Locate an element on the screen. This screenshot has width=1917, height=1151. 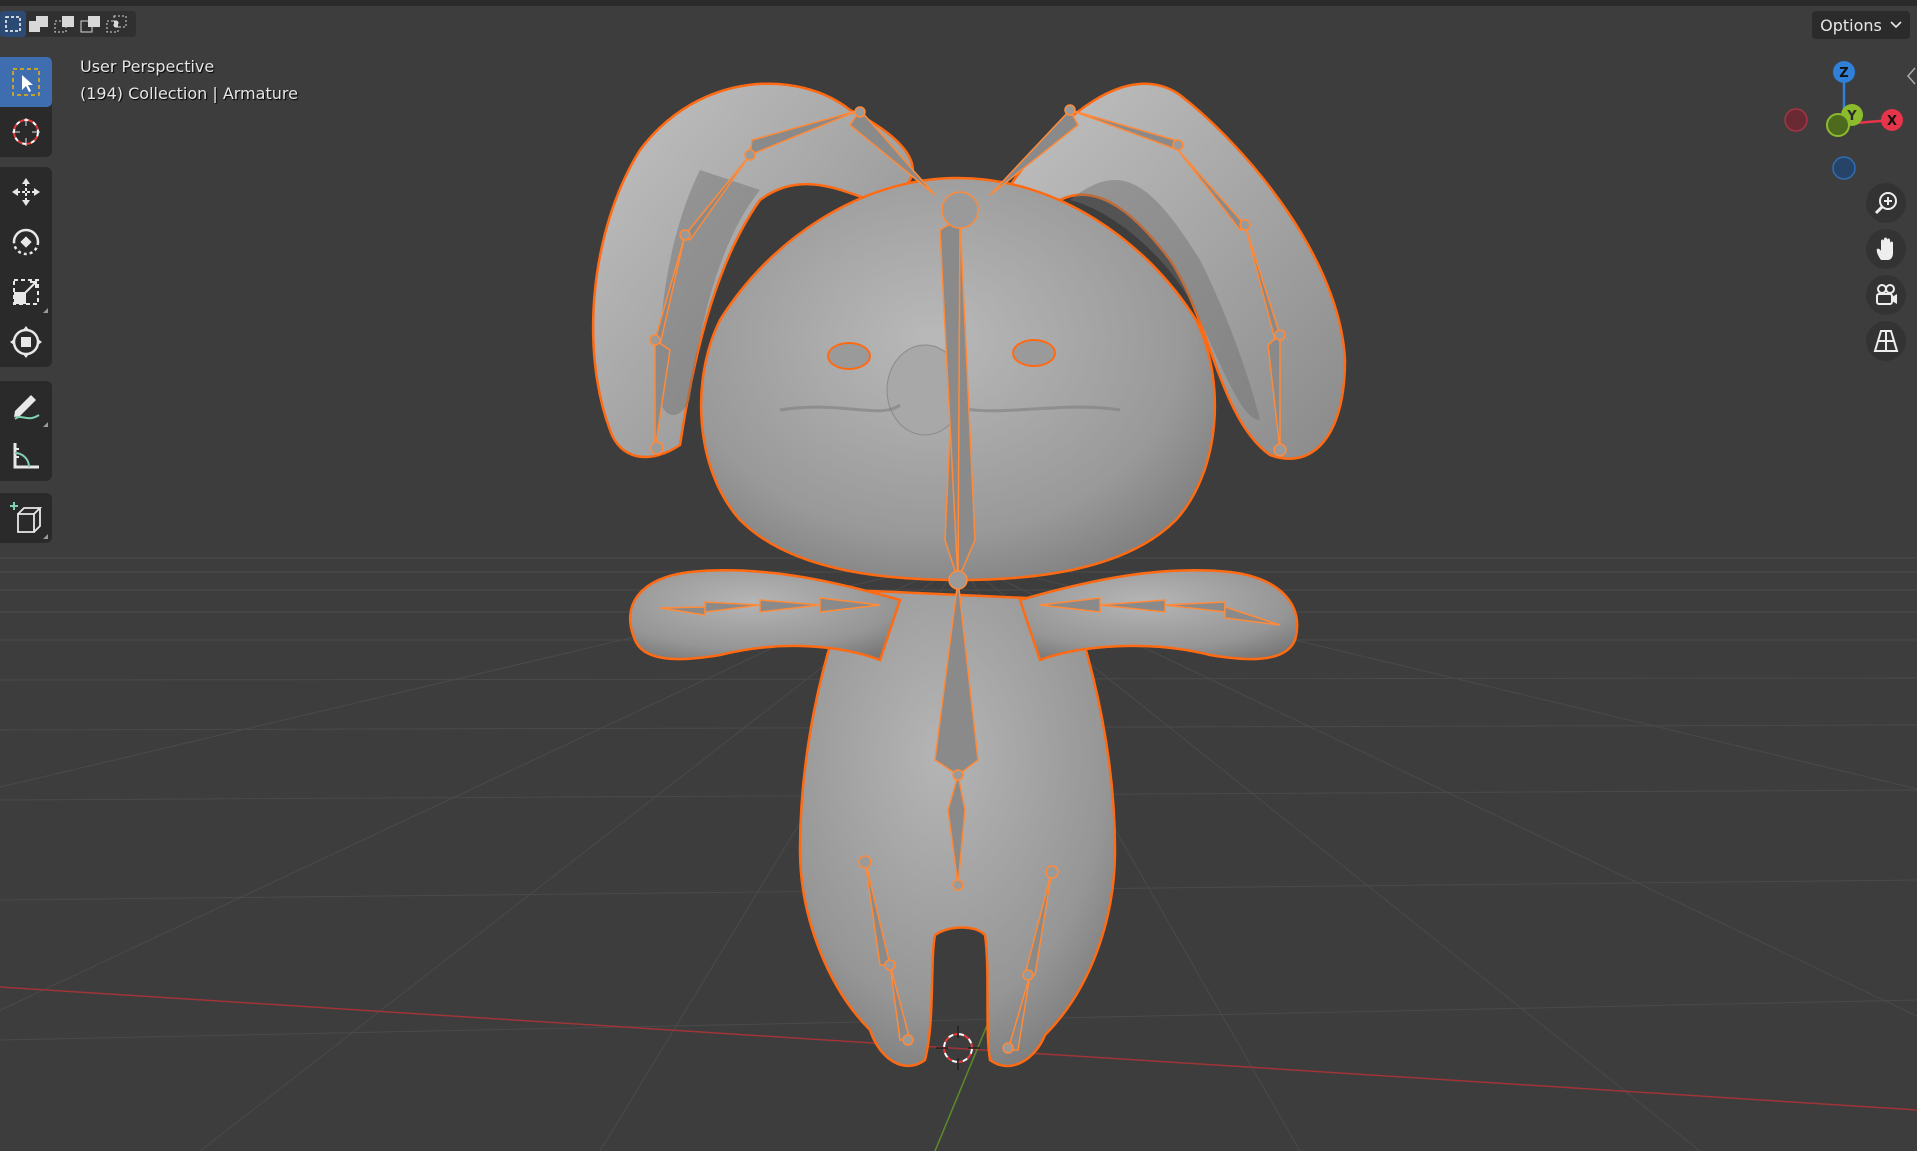
select-difference-icon is located at coordinates (91, 24).